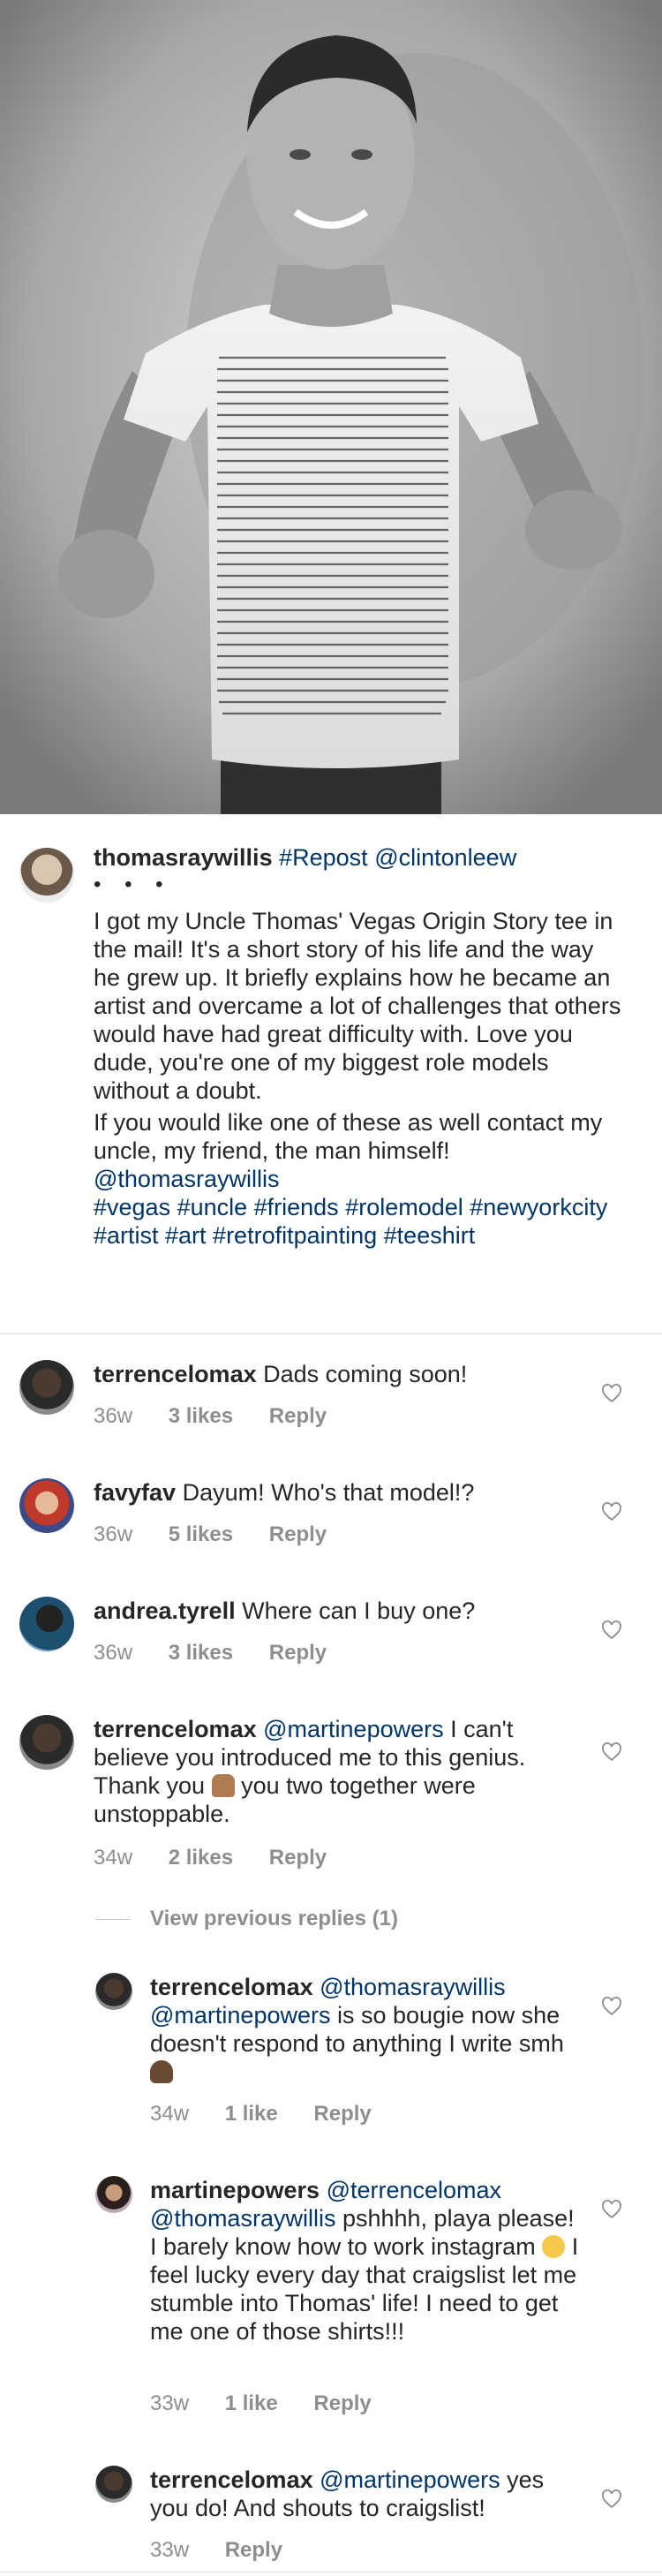 This screenshot has width=662, height=2576. What do you see at coordinates (328, 1492) in the screenshot?
I see `comment-text: Dayum! Who's that model!?` at bounding box center [328, 1492].